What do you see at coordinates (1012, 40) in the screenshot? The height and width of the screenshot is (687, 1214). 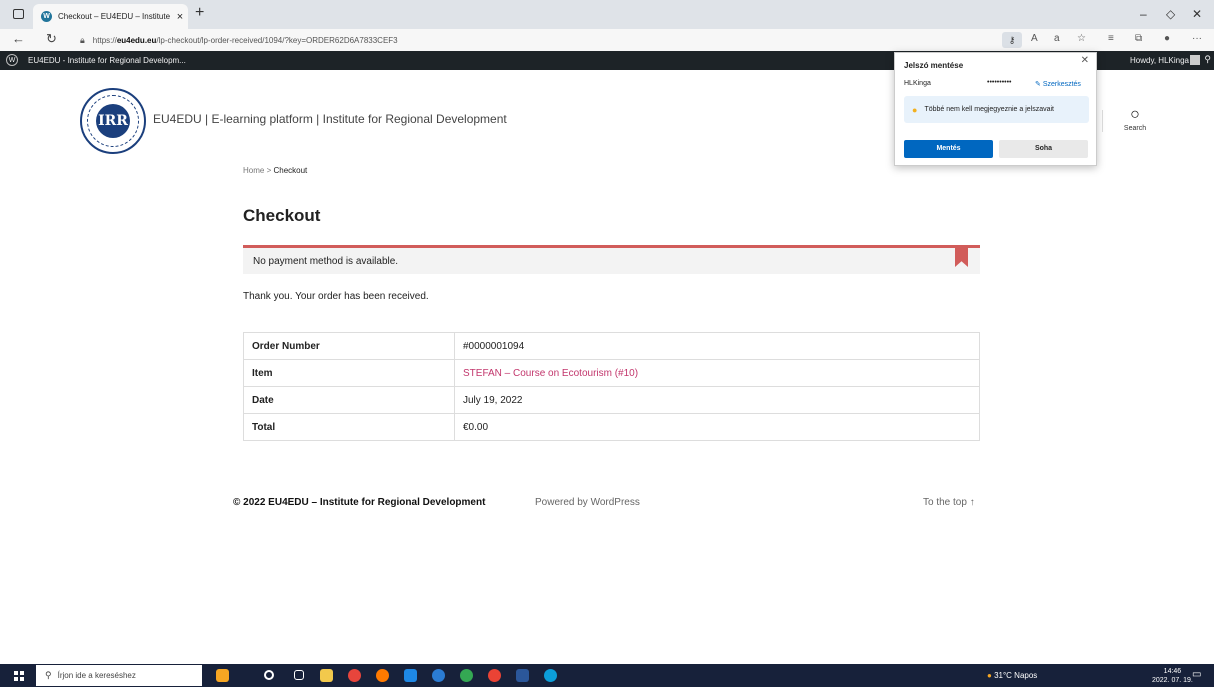 I see `password-key-icon: ⚷` at bounding box center [1012, 40].